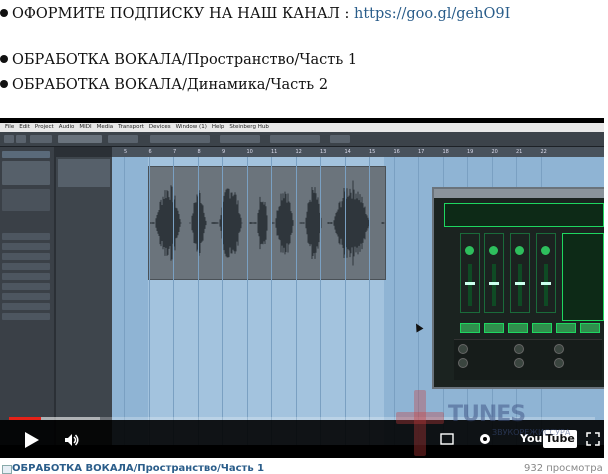 The image size is (608, 474). I want to click on ruler-tick-label: 10, so click(249, 152).